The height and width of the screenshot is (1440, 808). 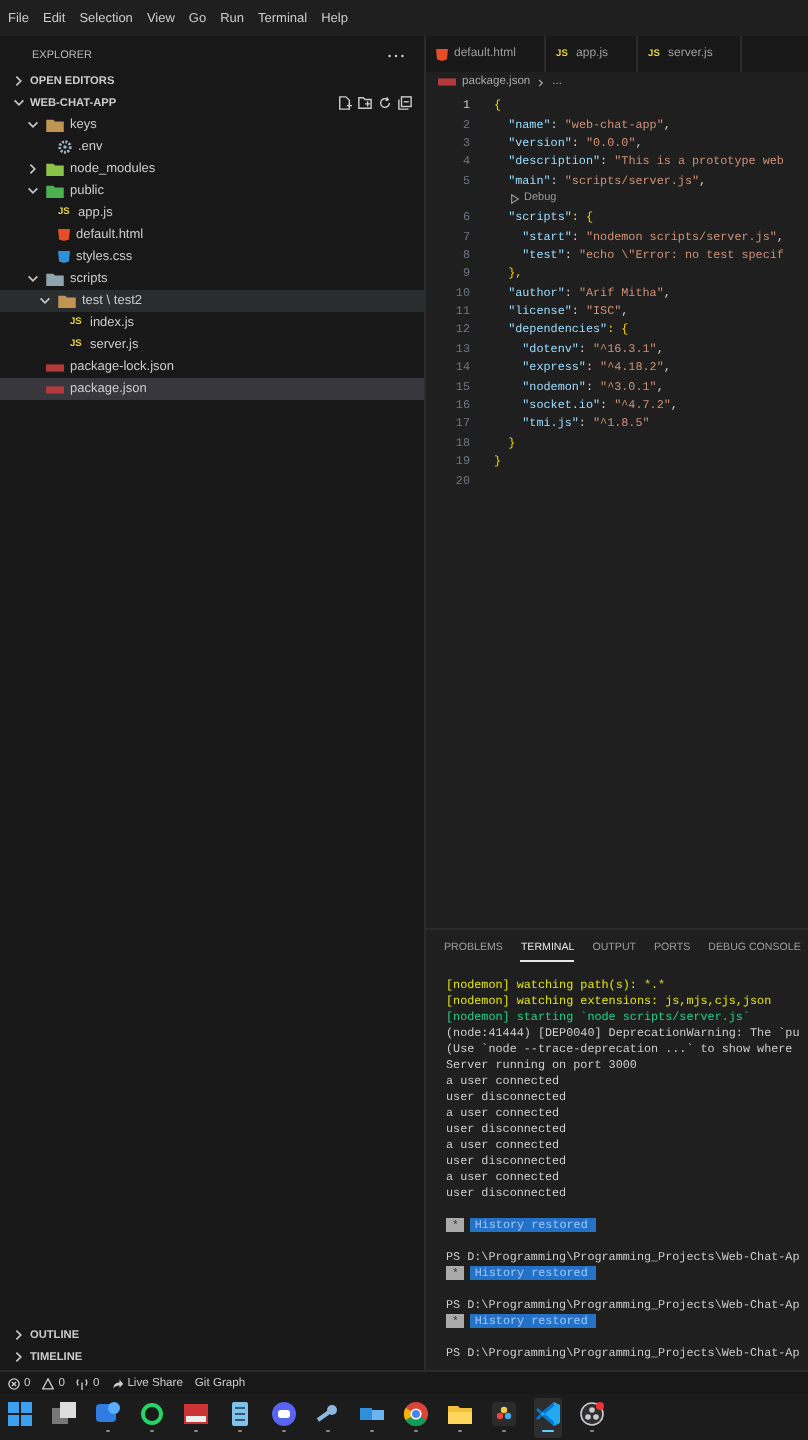 I want to click on warning-icon, so click(x=48, y=1383).